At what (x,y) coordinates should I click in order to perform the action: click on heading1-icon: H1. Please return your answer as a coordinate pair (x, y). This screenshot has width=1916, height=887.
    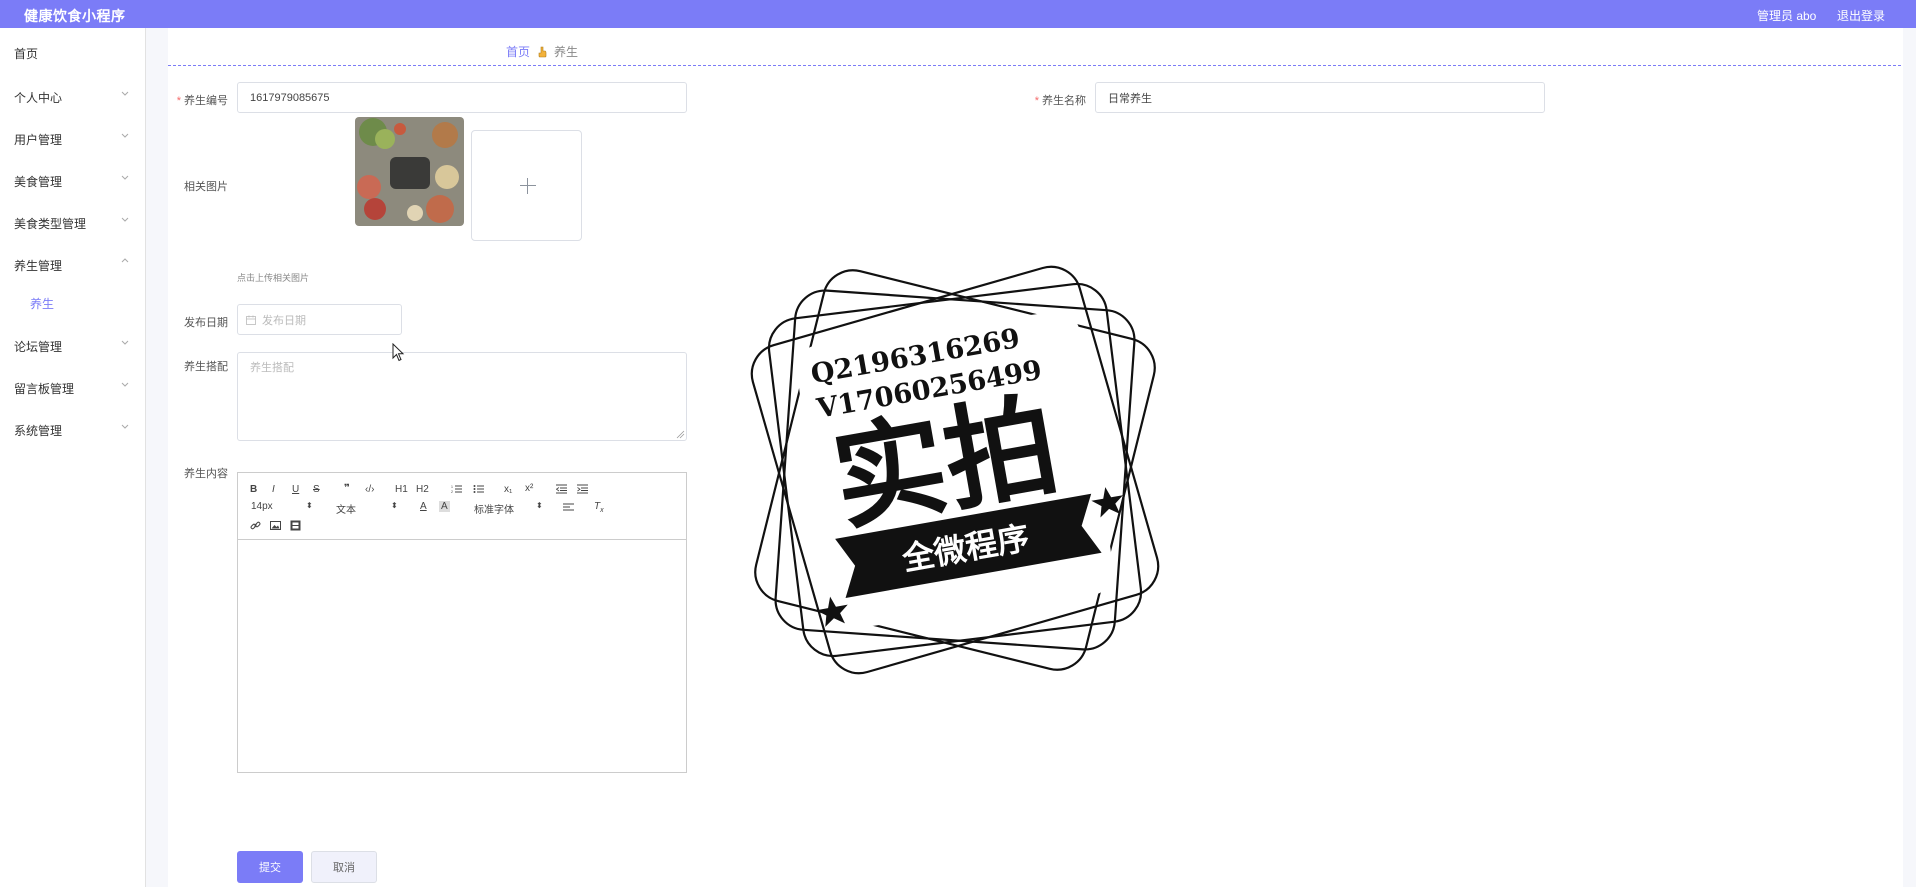
    Looking at the image, I should click on (401, 489).